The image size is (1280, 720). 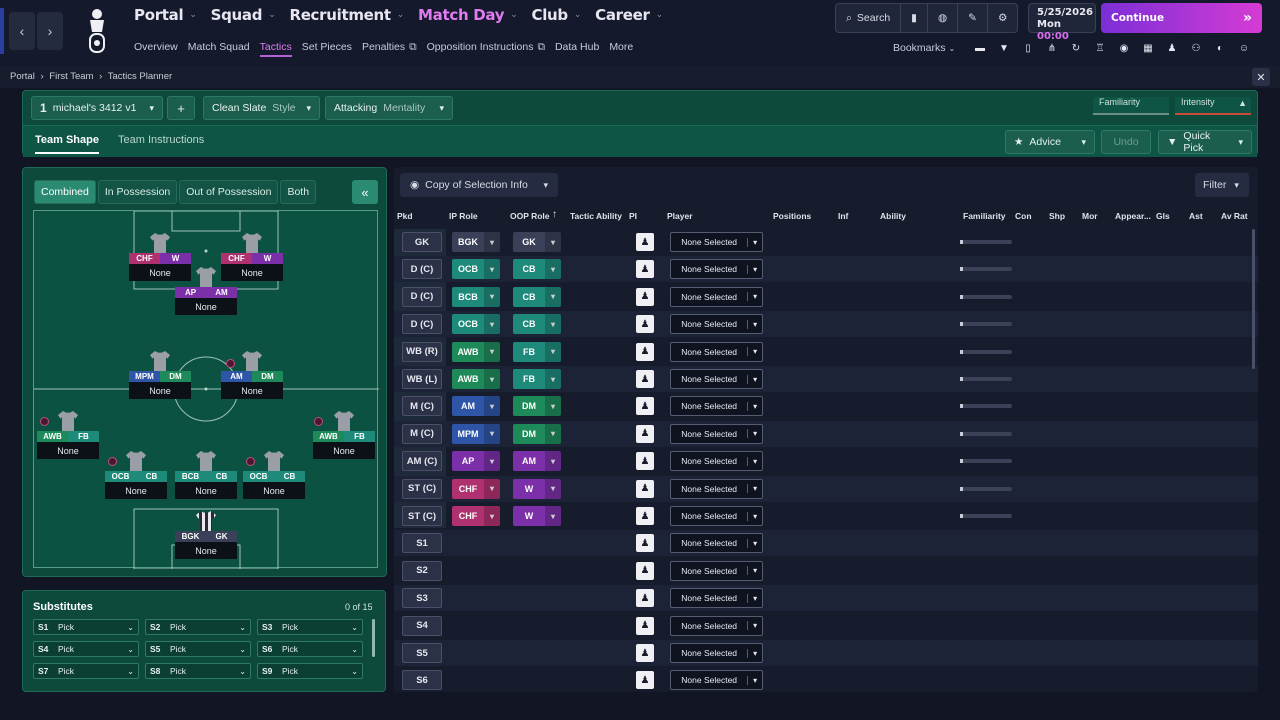 What do you see at coordinates (984, 216) in the screenshot?
I see `column-header: Familiarity` at bounding box center [984, 216].